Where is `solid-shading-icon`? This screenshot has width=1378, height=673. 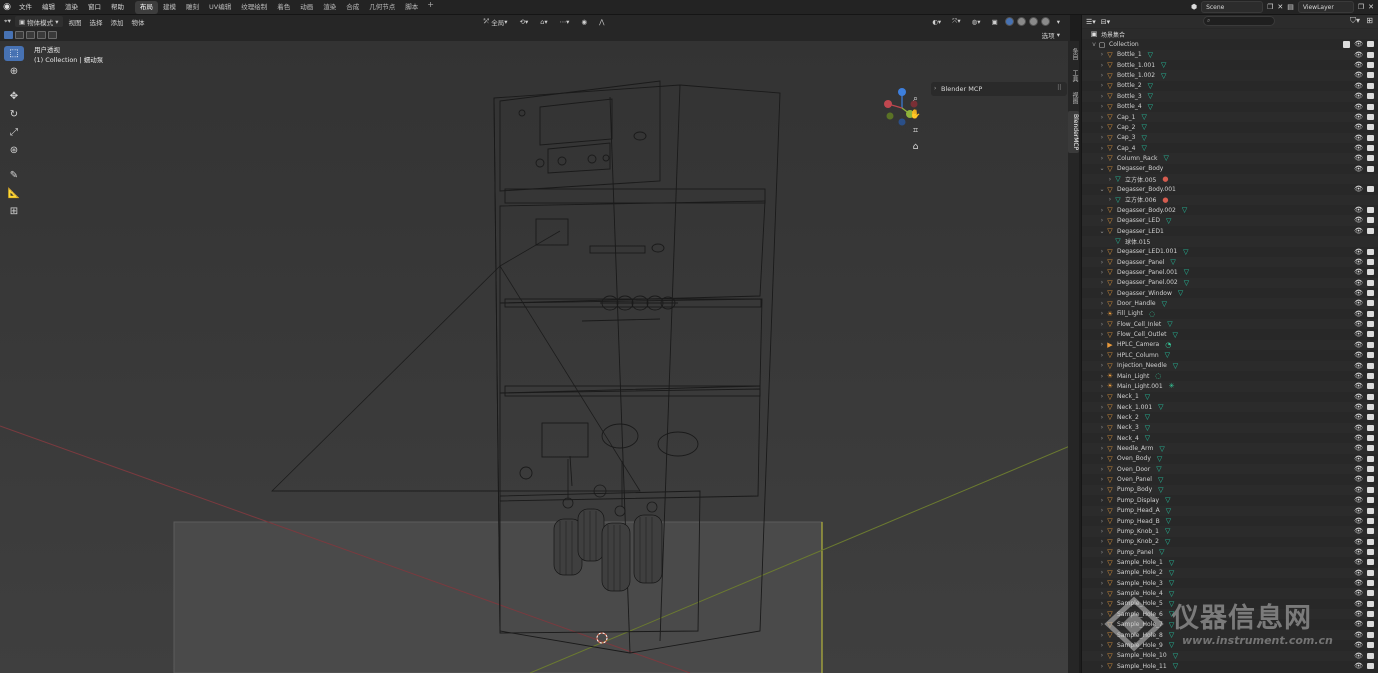 solid-shading-icon is located at coordinates (1021, 21).